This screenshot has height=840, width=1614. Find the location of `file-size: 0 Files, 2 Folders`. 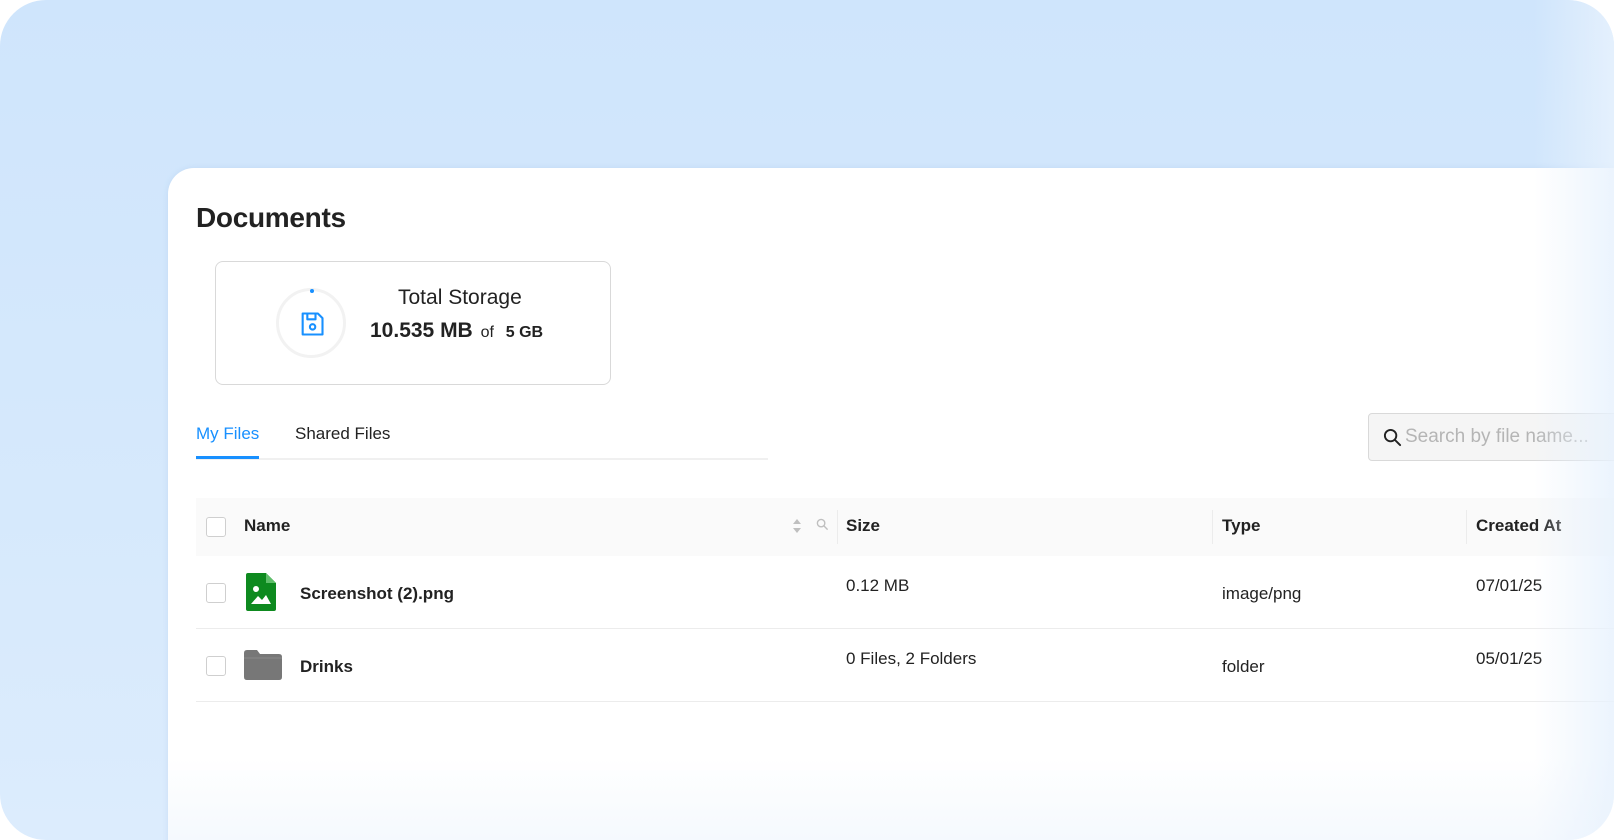

file-size: 0 Files, 2 Folders is located at coordinates (911, 658).